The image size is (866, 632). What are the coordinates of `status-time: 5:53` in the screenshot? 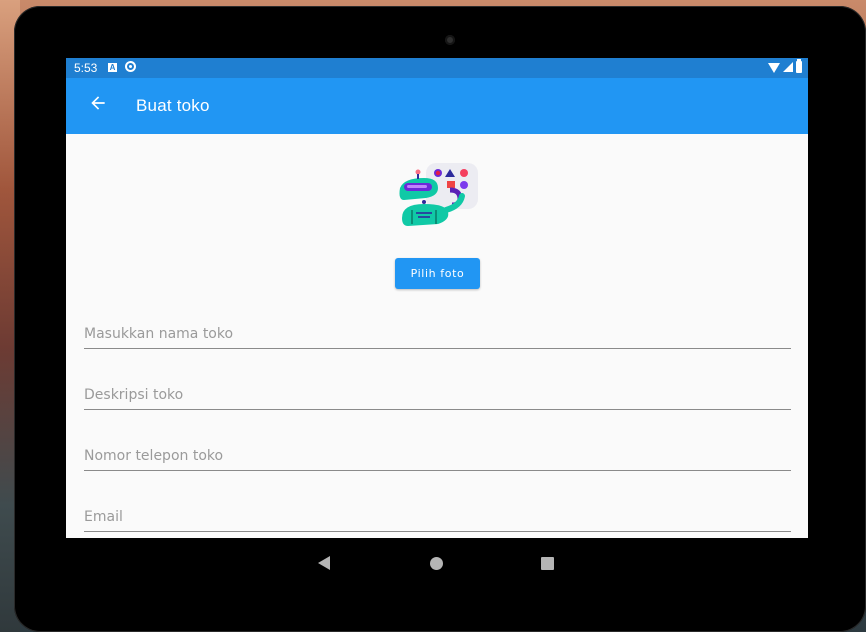 It's located at (86, 68).